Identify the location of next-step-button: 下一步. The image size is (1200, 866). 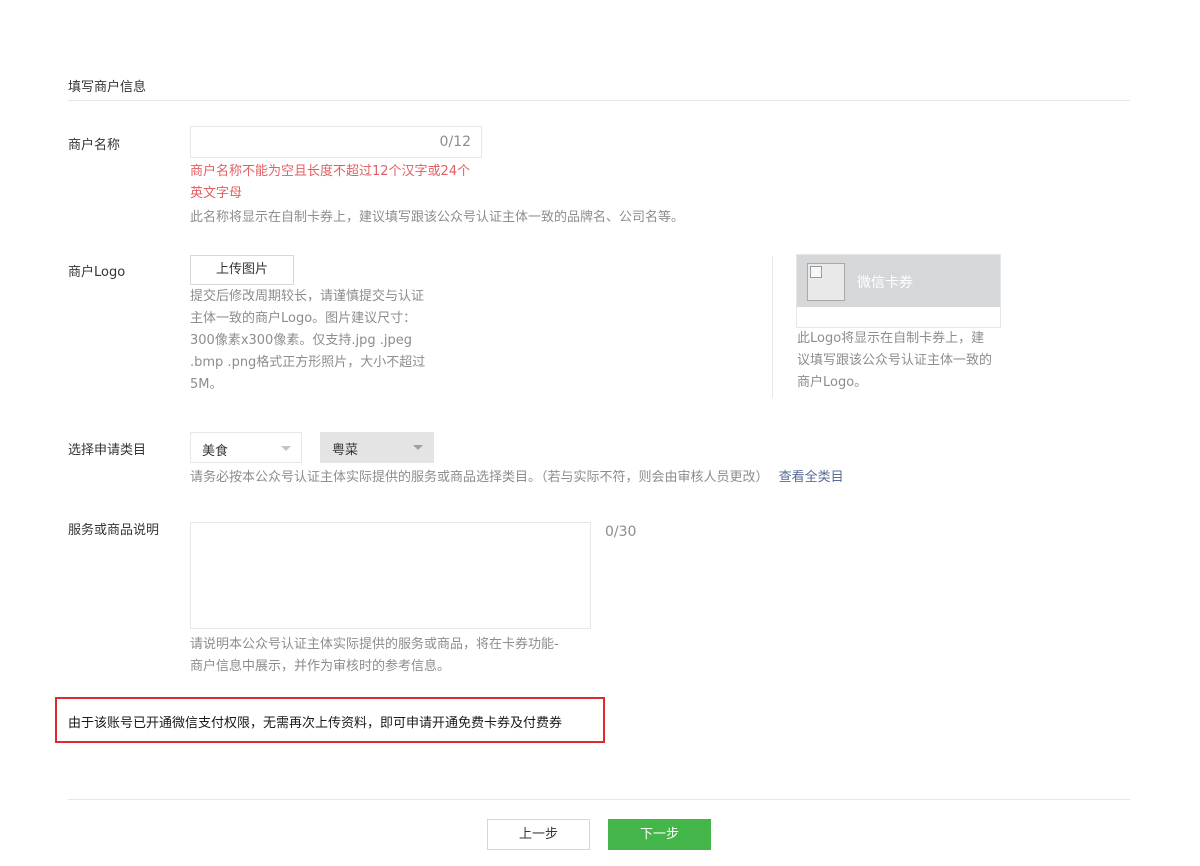
(659, 834).